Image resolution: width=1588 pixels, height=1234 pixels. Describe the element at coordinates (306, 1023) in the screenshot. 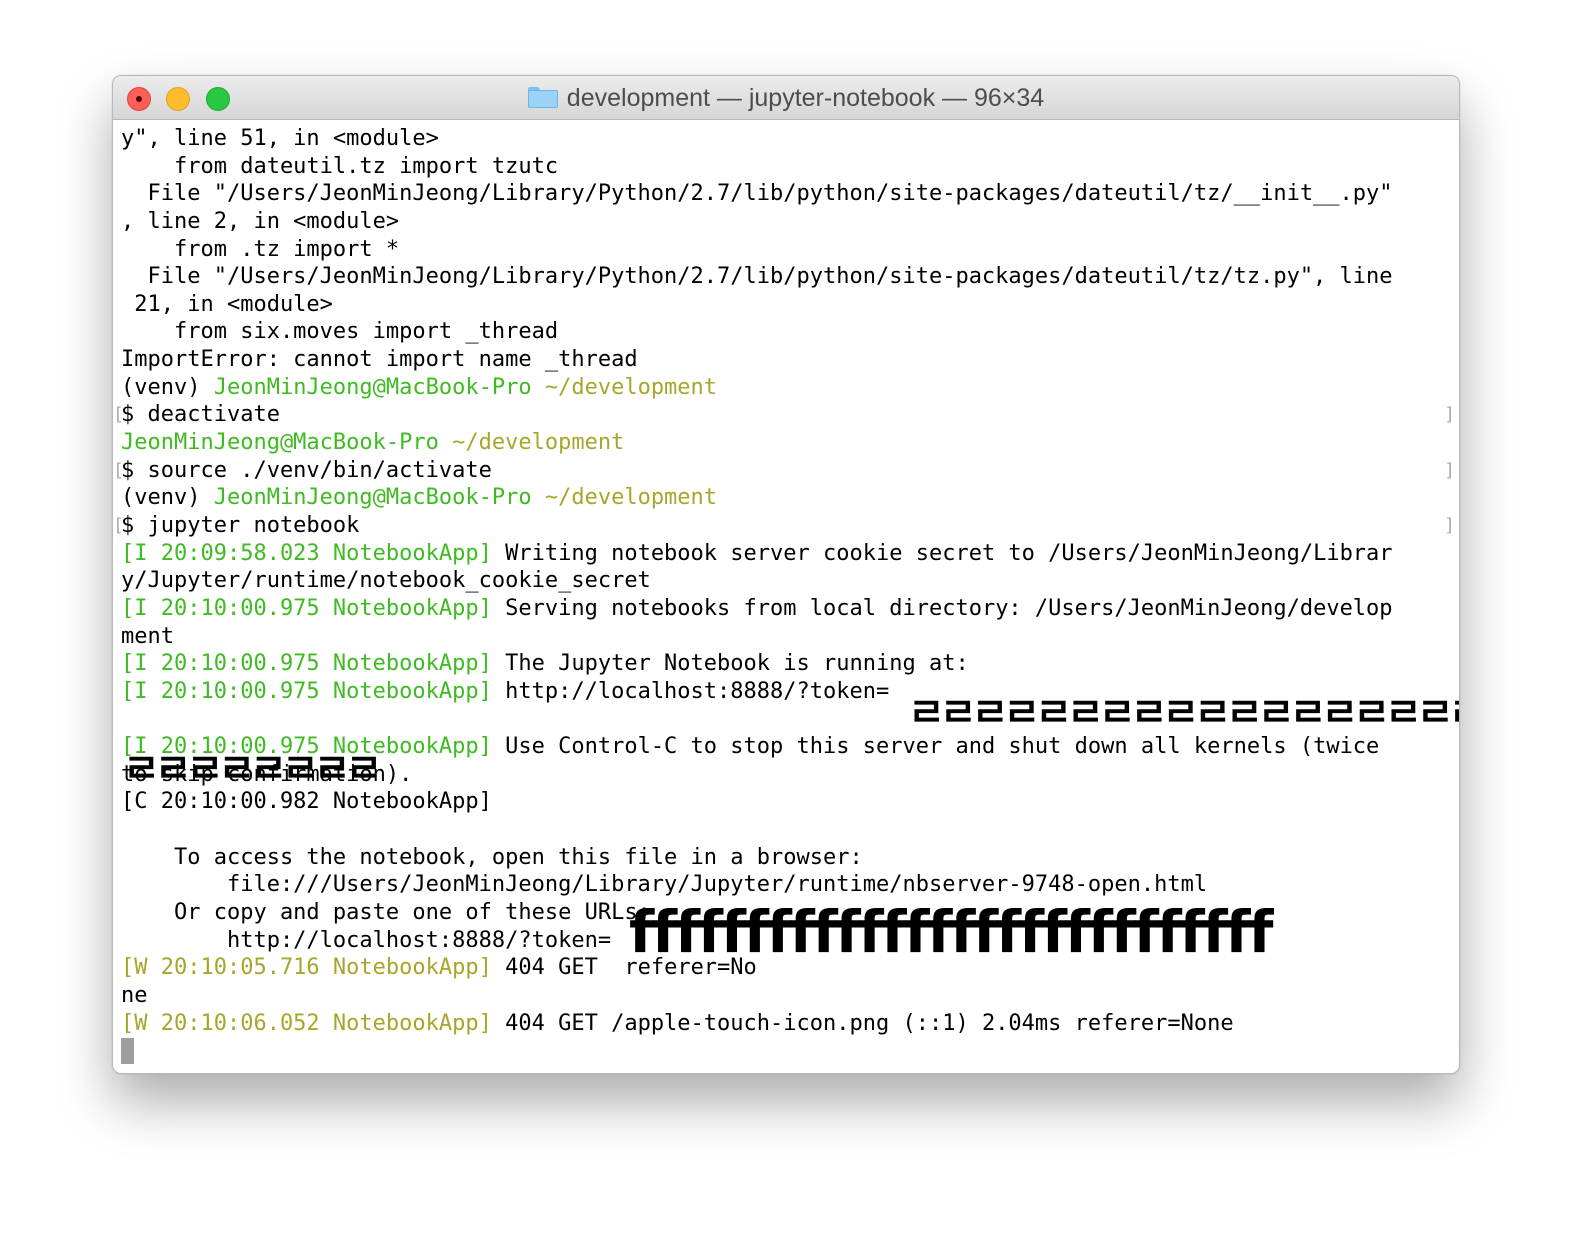

I see `terminal-text: [W 20:10:06.052 NotebookApp]` at that location.